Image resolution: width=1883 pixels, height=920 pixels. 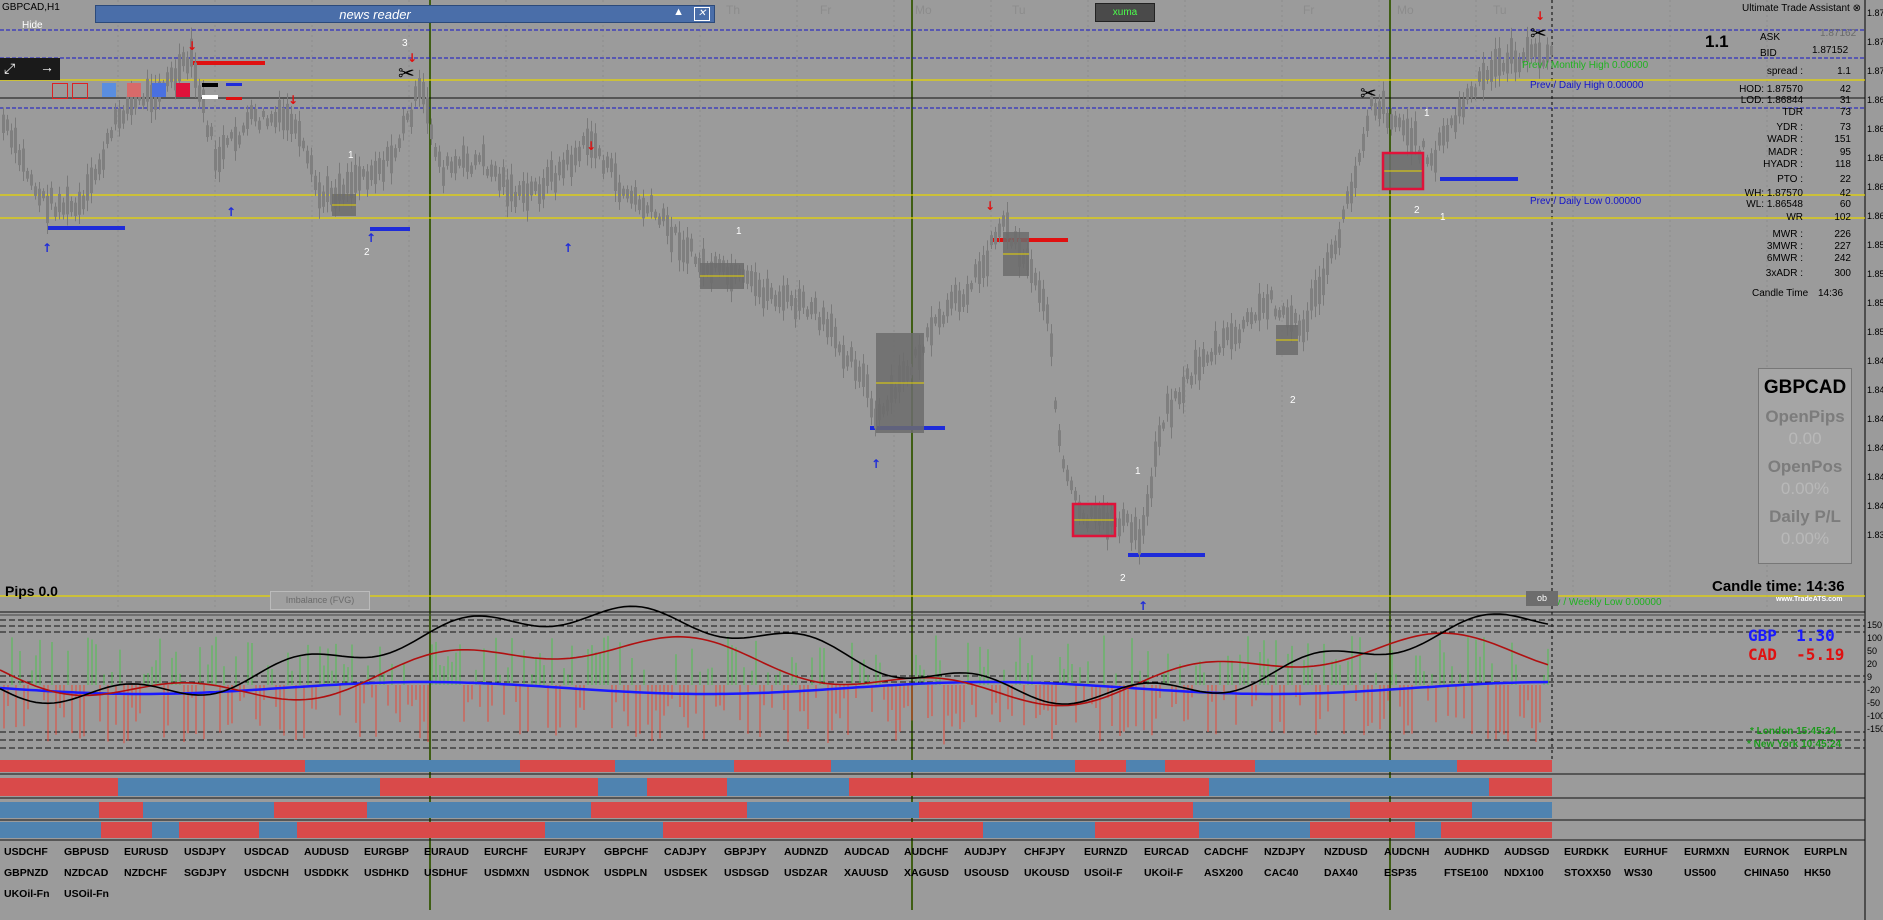 What do you see at coordinates (9, 68) in the screenshot?
I see `expand-icon: ⤢` at bounding box center [9, 68].